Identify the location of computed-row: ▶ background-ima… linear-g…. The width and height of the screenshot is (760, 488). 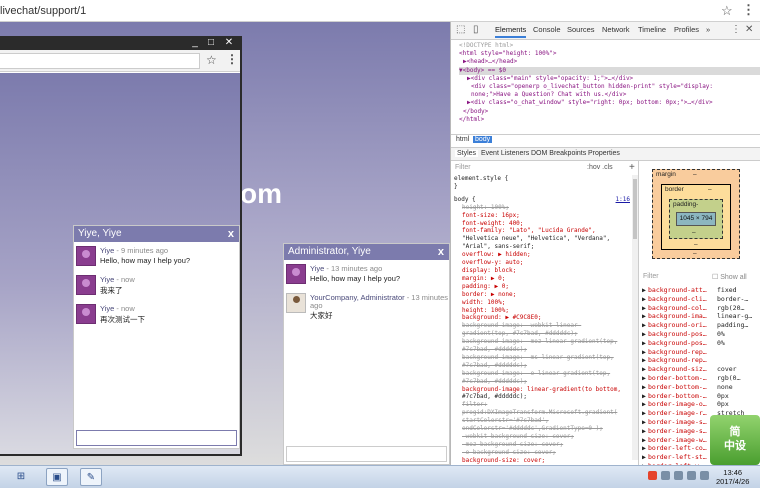
(701, 316).